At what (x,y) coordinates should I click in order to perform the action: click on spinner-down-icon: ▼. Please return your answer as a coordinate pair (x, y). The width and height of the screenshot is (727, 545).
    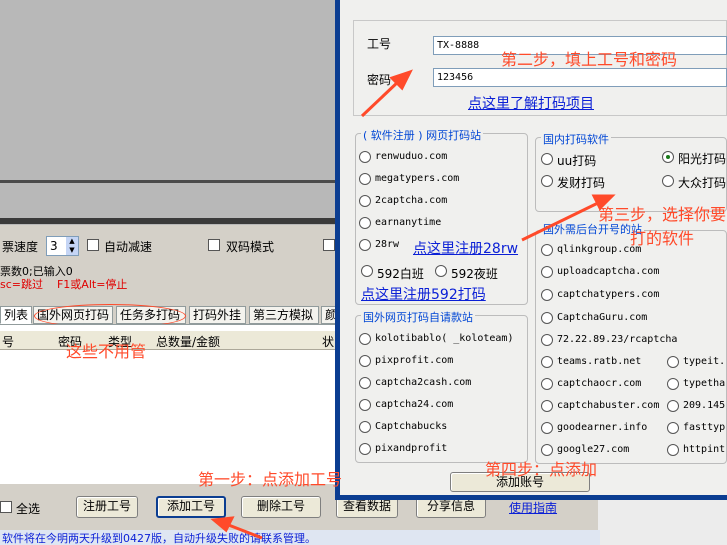
    Looking at the image, I should click on (72, 250).